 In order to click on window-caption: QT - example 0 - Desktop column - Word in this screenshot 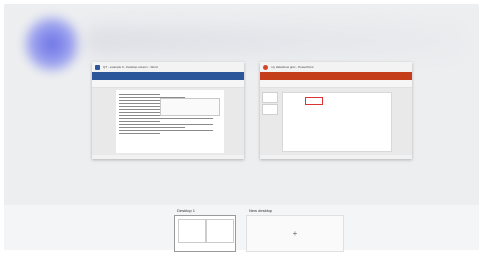, I will do `click(168, 67)`.